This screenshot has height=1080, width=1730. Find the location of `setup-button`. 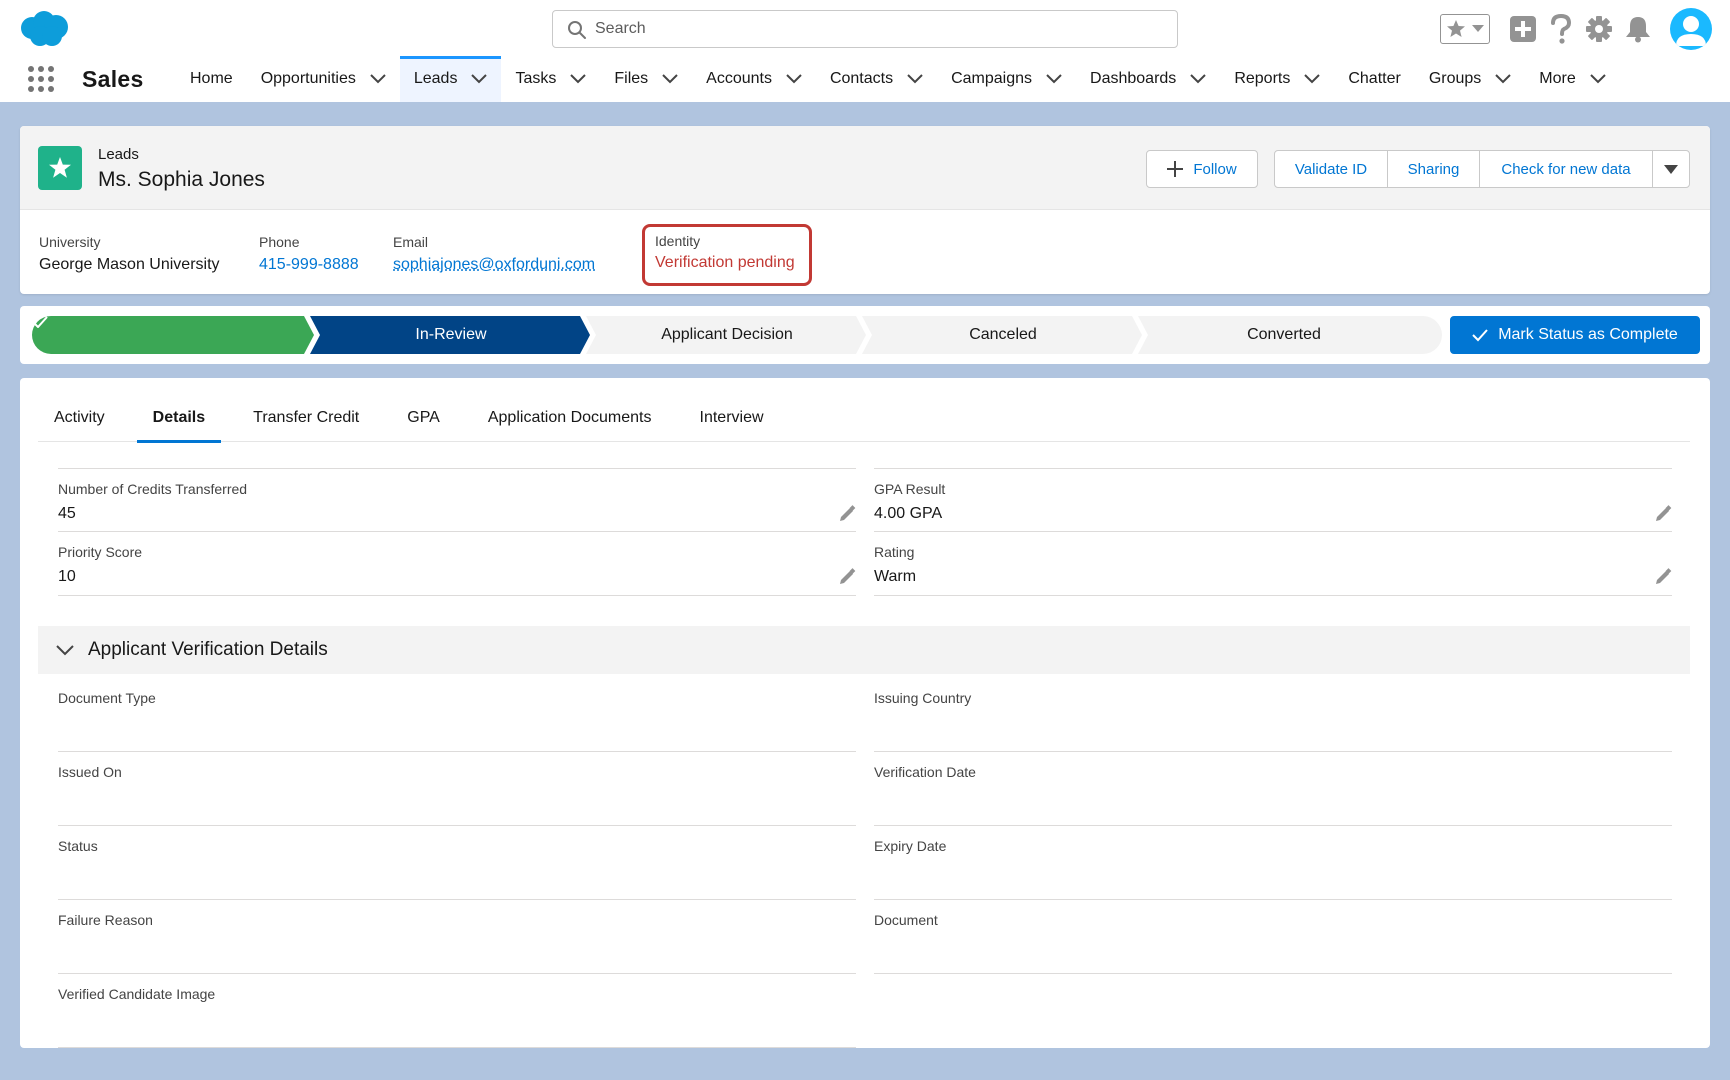

setup-button is located at coordinates (1599, 29).